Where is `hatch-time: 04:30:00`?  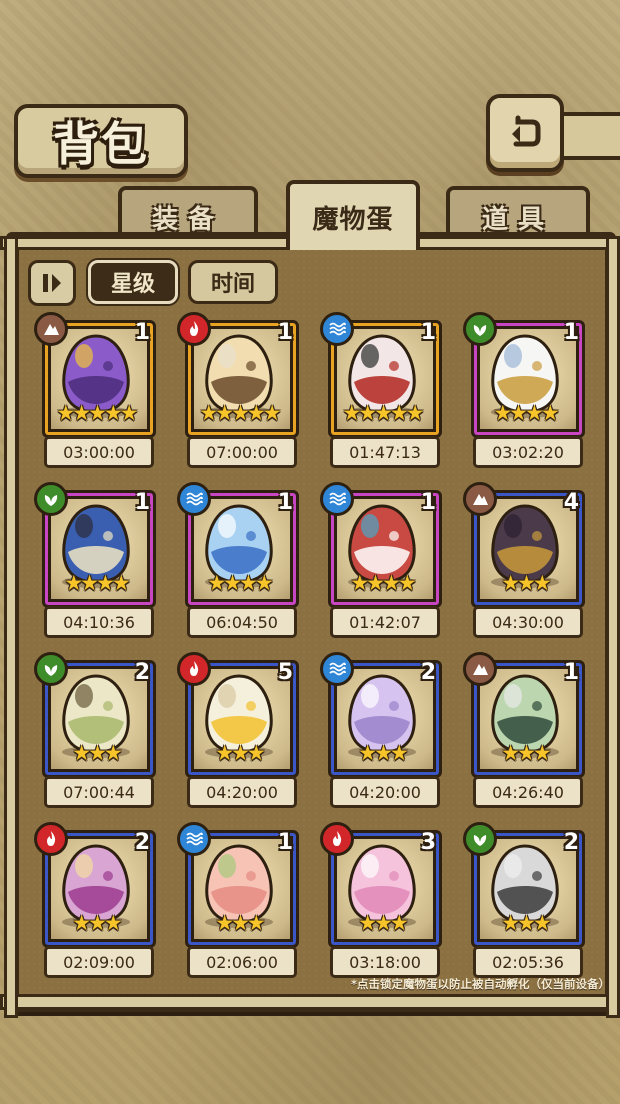
hatch-time: 04:30:00 is located at coordinates (528, 622).